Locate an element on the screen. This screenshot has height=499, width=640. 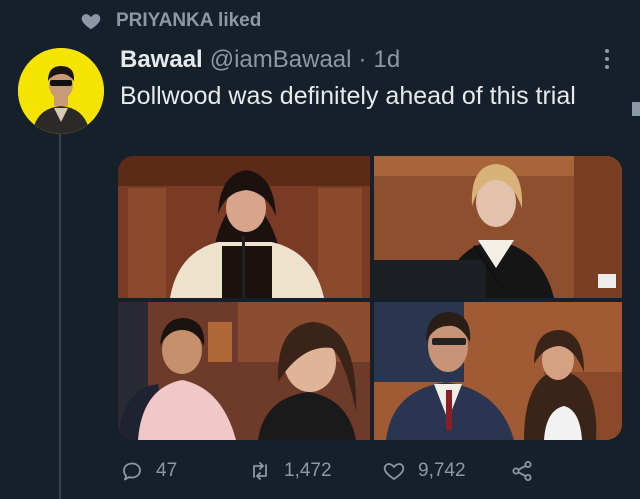
heart-outline-icon is located at coordinates (394, 471).